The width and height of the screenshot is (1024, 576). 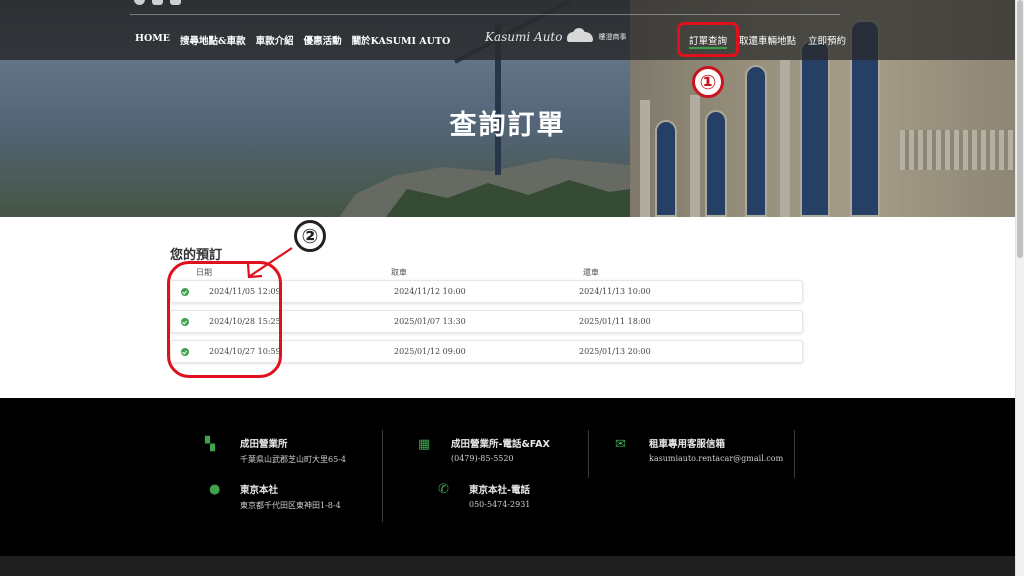 What do you see at coordinates (615, 321) in the screenshot?
I see `reservation-return: 2025/01/11 18:00` at bounding box center [615, 321].